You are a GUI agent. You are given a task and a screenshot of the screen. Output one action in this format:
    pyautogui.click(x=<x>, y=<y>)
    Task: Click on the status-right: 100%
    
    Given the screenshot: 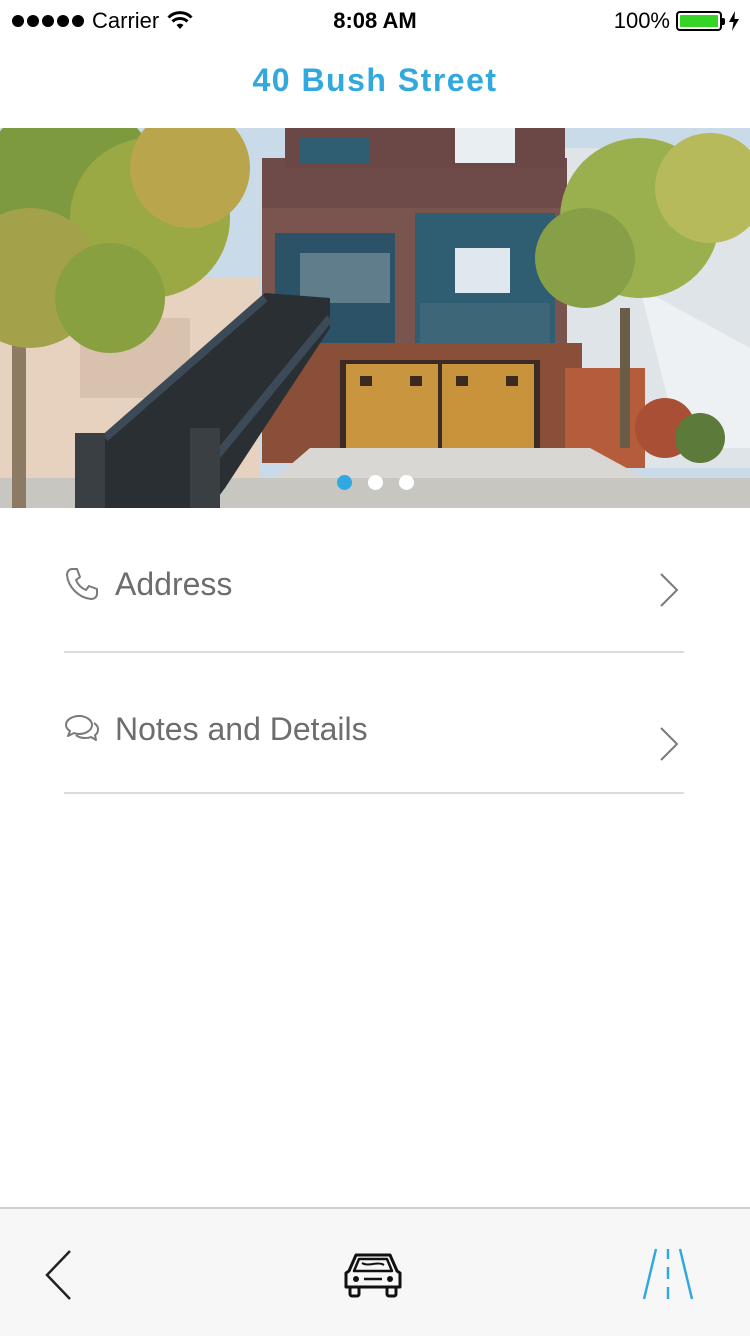 What is the action you would take?
    pyautogui.click(x=677, y=21)
    